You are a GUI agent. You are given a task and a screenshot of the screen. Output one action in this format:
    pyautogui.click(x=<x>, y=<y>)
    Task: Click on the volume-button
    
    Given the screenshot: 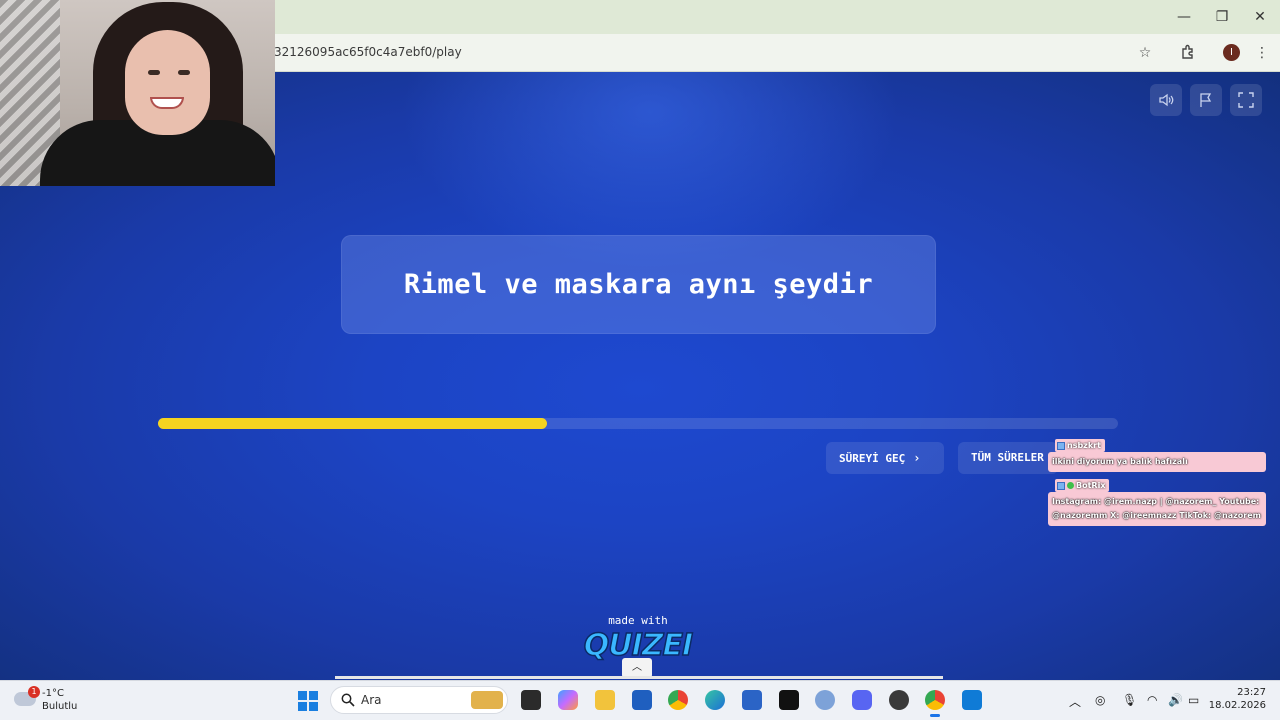 What is the action you would take?
    pyautogui.click(x=1166, y=100)
    